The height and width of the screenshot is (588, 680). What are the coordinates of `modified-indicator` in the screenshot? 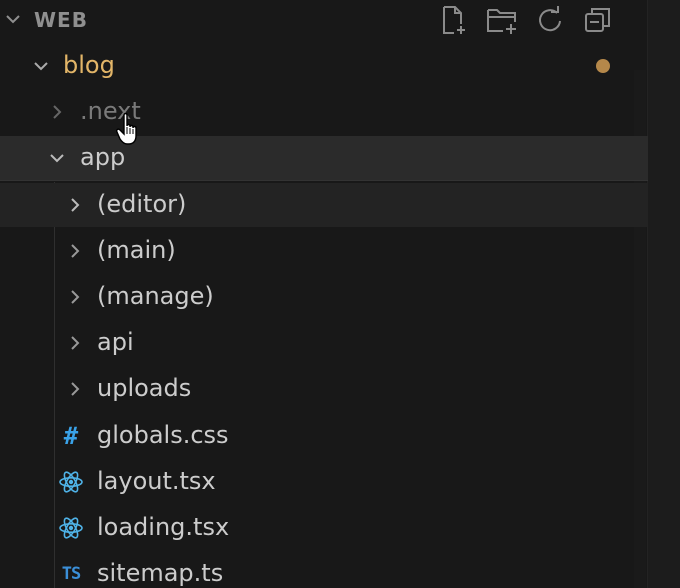 It's located at (603, 66).